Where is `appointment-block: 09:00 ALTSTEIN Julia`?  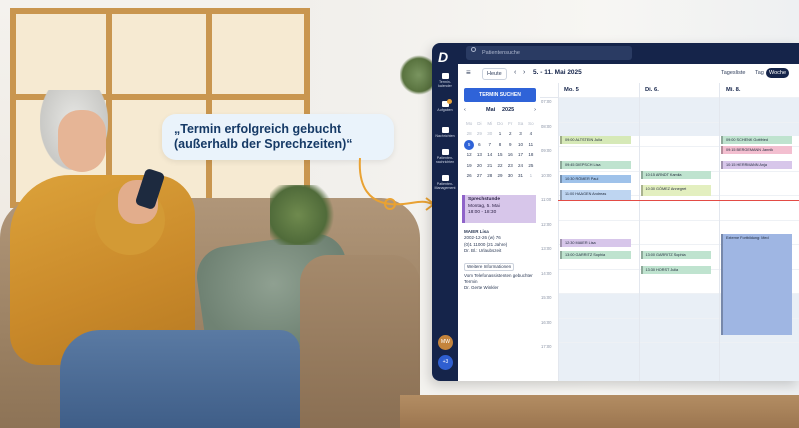
appointment-block: 09:00 ALTSTEIN Julia is located at coordinates (595, 140).